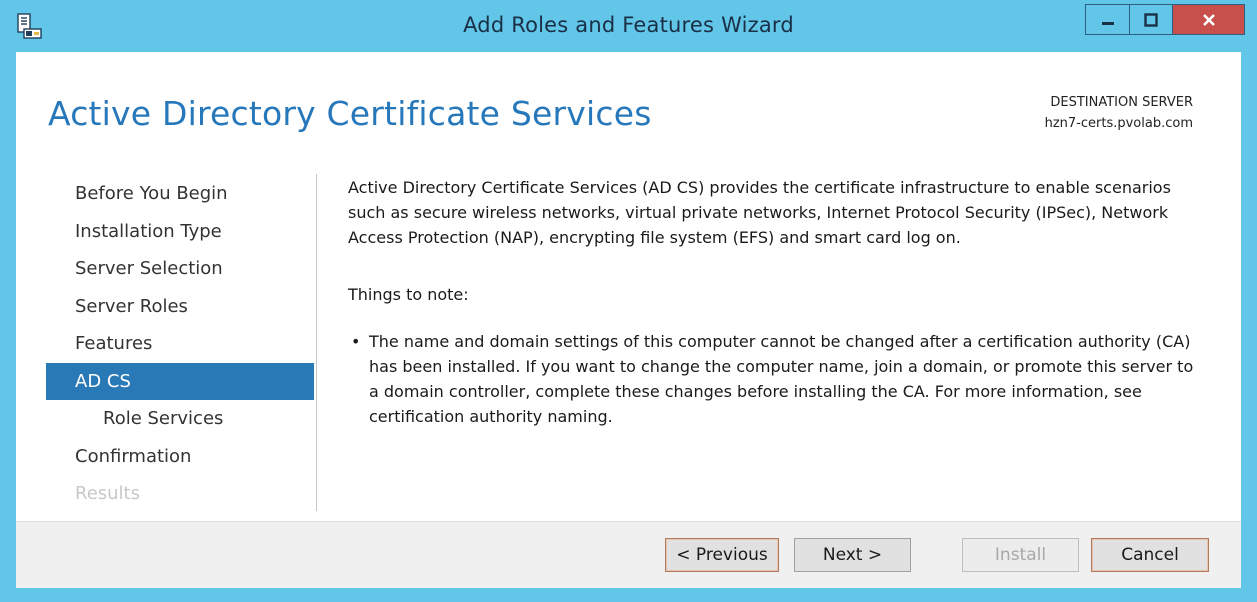 This screenshot has height=602, width=1257. I want to click on nav-item-server-roles: Server Roles, so click(180, 307).